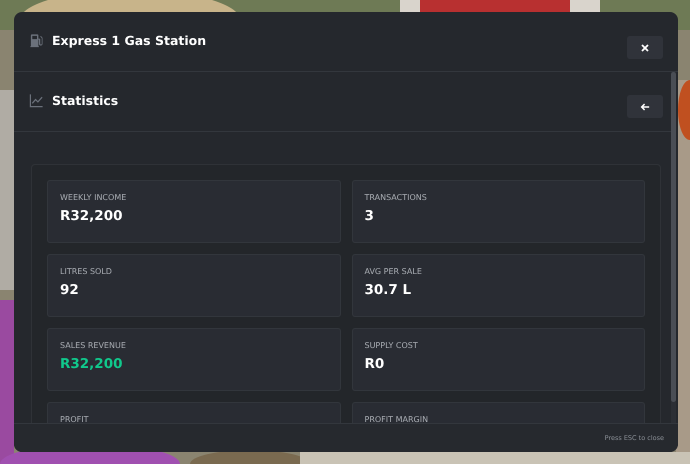  I want to click on stat-label: SALES REVENUE, so click(93, 345).